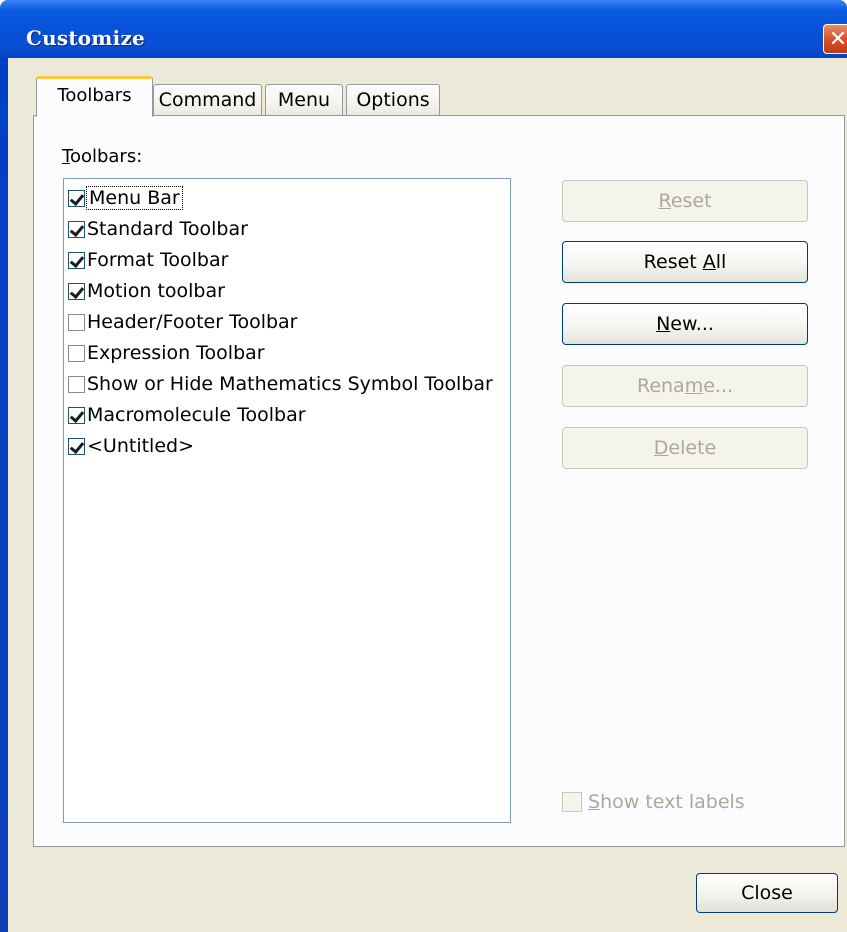 Image resolution: width=847 pixels, height=932 pixels. I want to click on list-item: Header/Footer Toolbar, so click(288, 322).